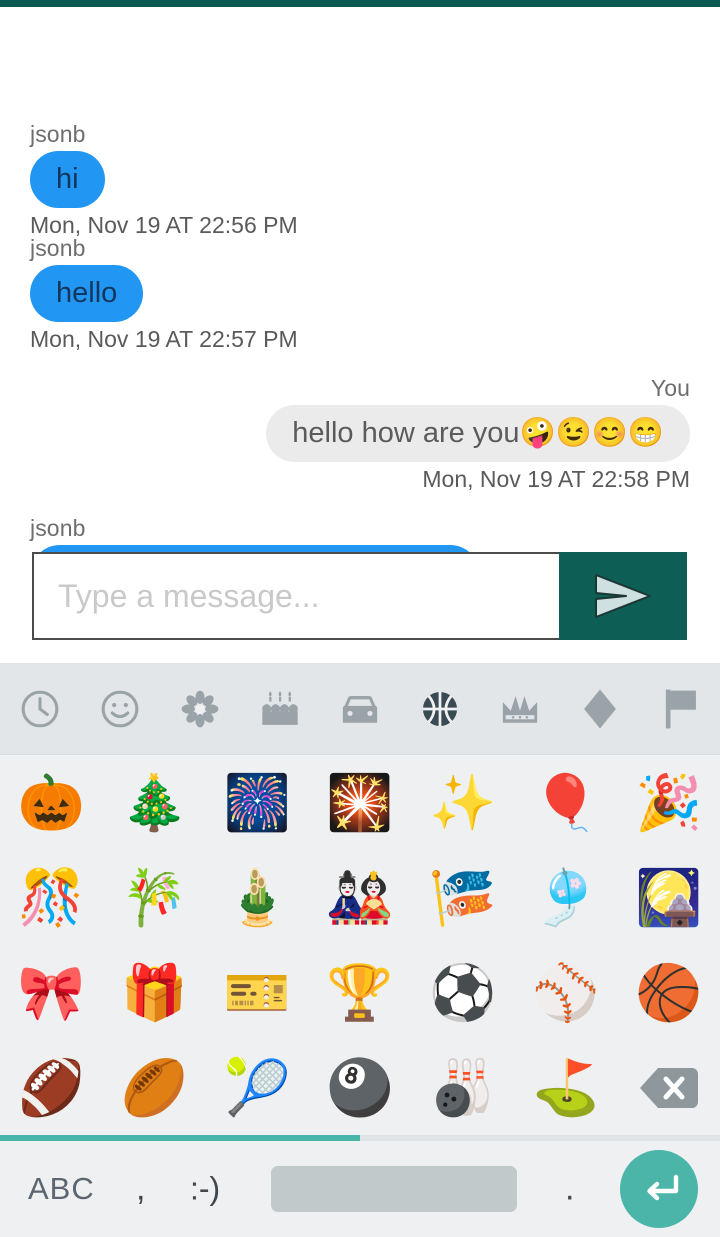 This screenshot has width=720, height=1237. I want to click on message-gap, so click(360, 364).